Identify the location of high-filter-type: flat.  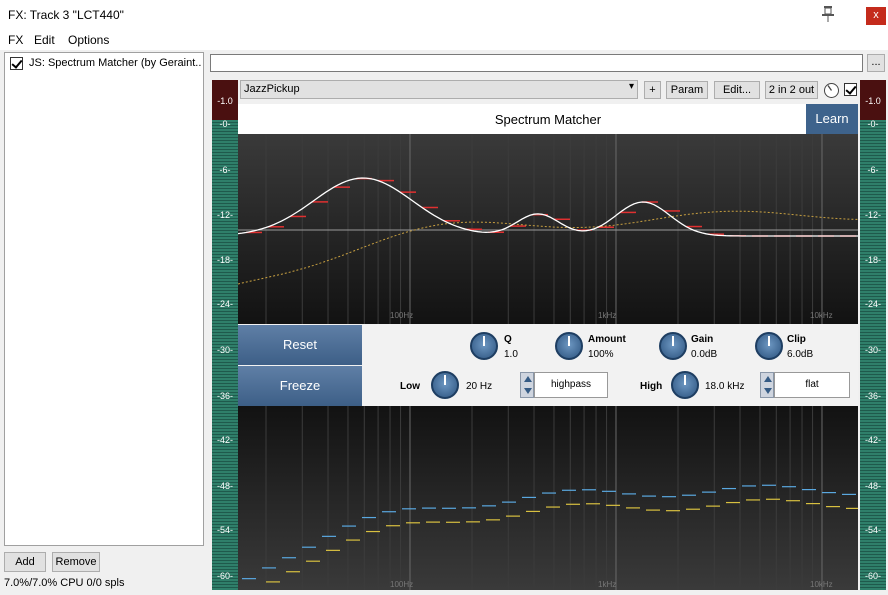
(812, 385).